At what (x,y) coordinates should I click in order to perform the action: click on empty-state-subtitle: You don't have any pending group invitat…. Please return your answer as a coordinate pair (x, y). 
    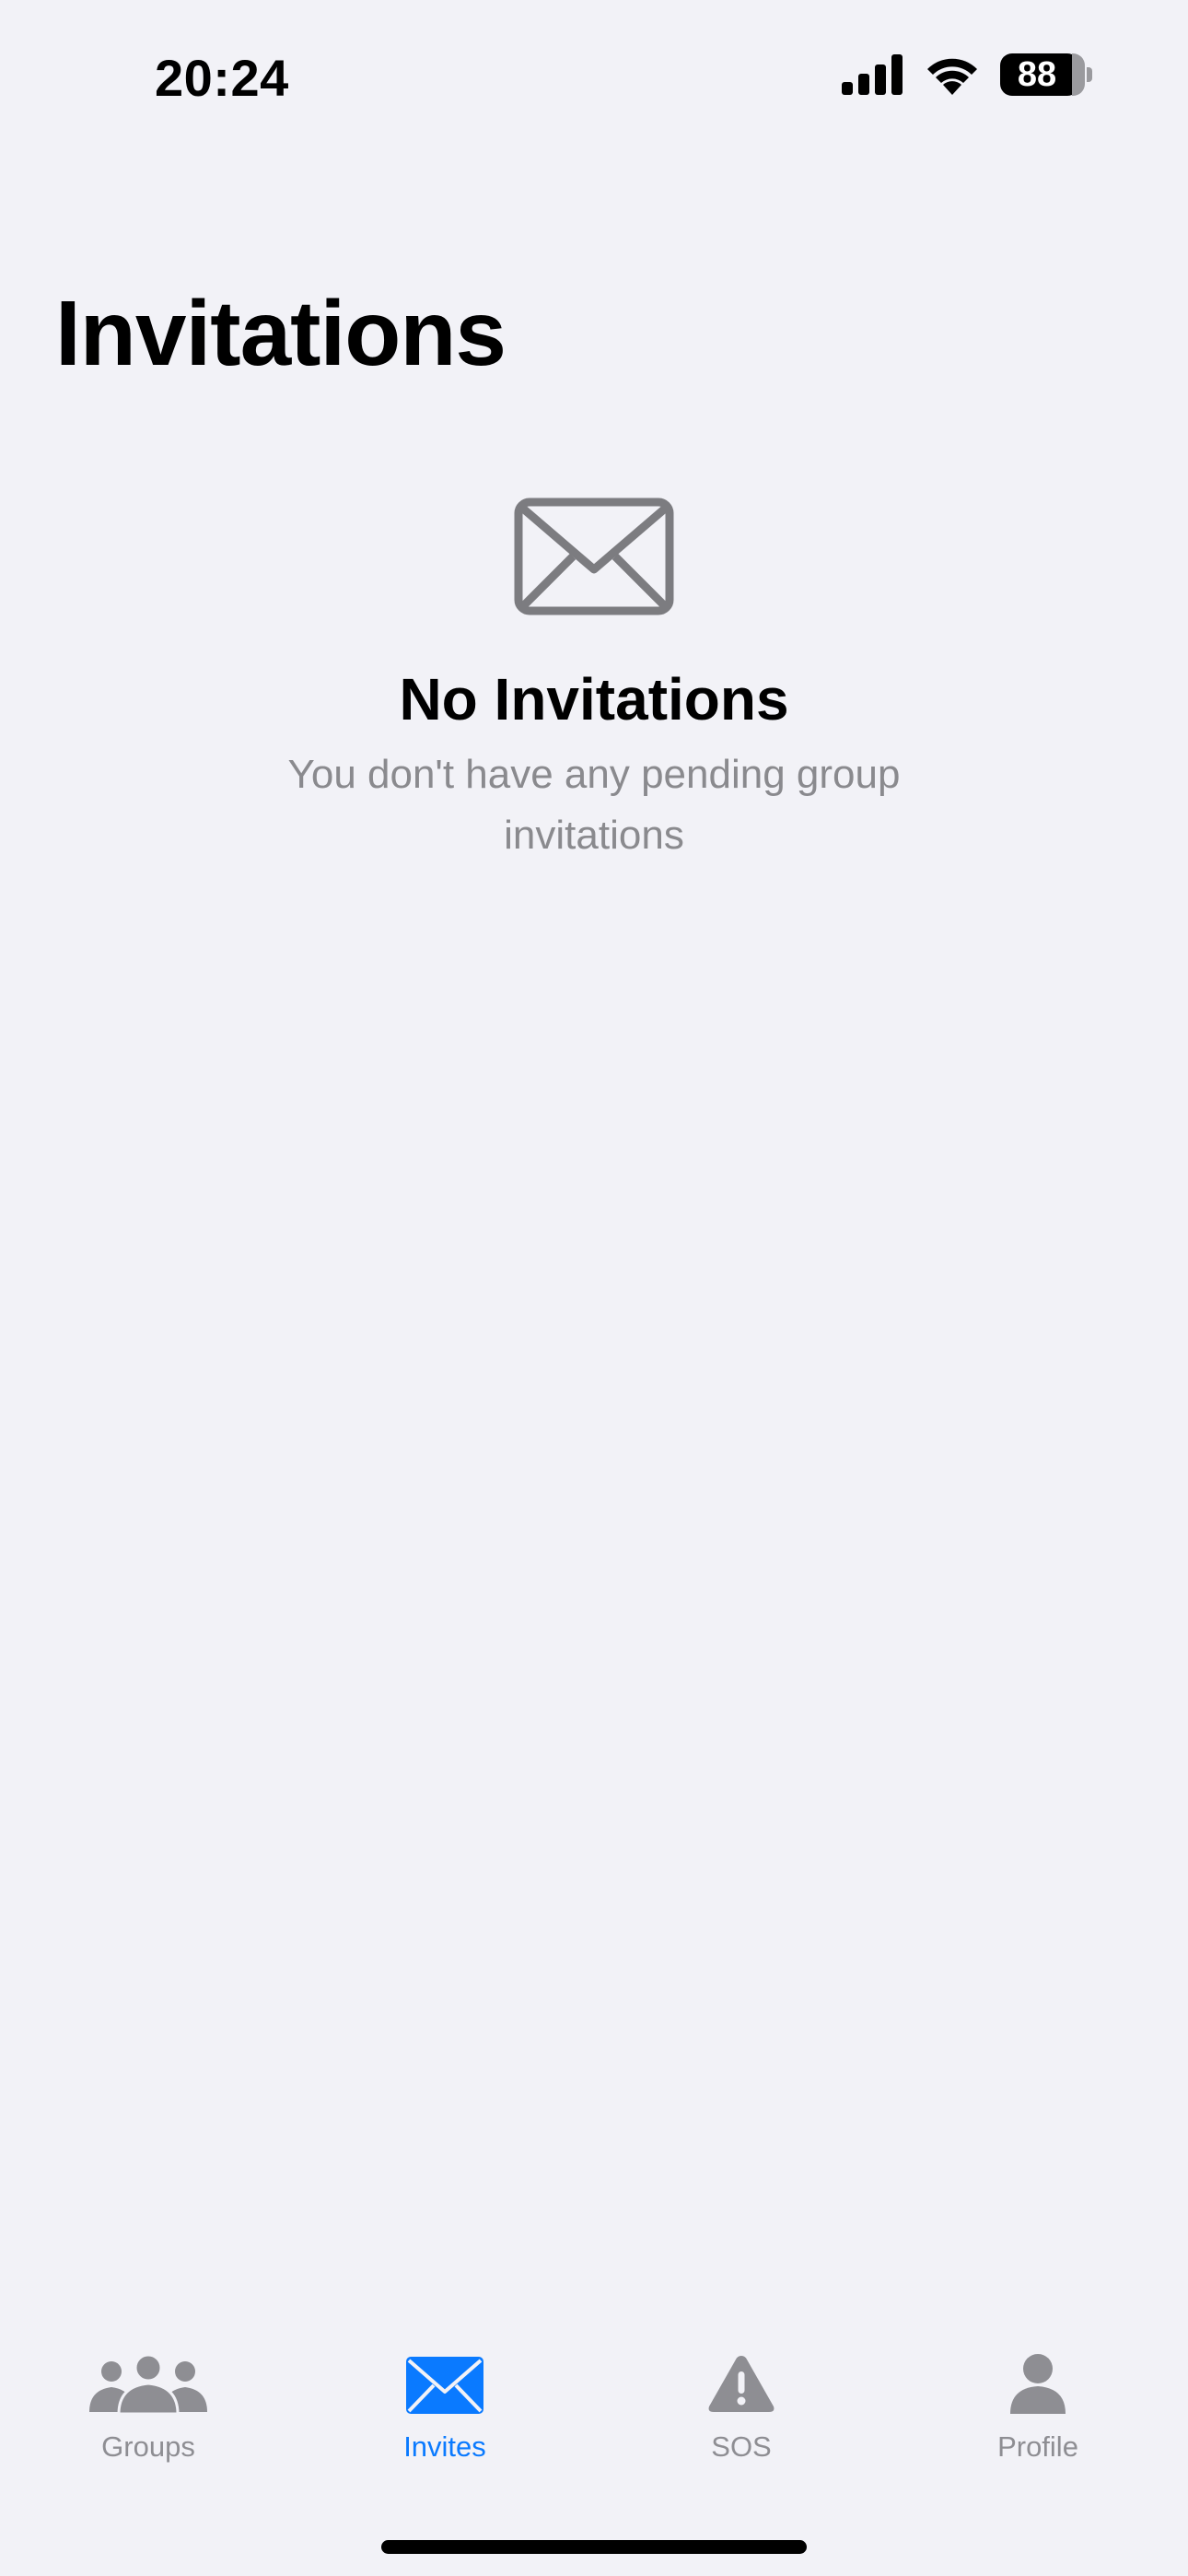
    Looking at the image, I should click on (594, 805).